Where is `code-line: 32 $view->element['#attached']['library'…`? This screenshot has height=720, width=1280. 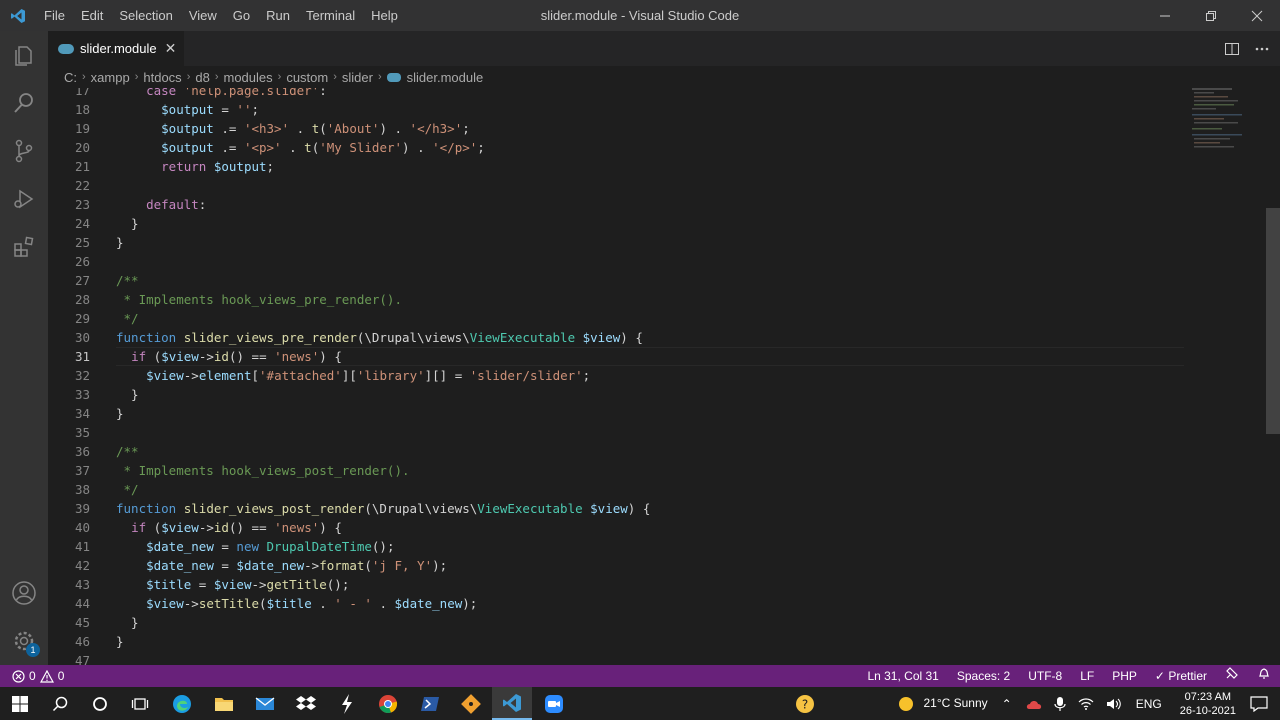
code-line: 32 $view->element['#attached']['library'… is located at coordinates (618, 375).